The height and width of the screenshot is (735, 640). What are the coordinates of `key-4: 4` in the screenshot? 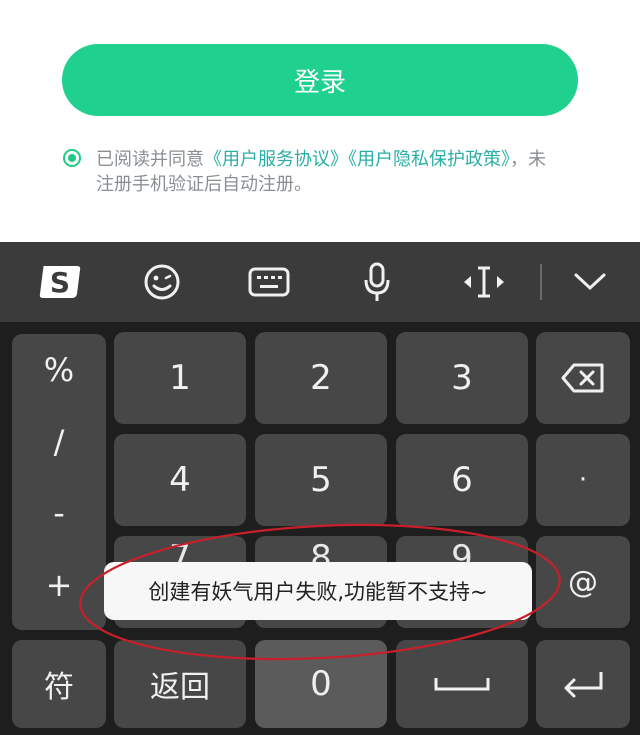 It's located at (180, 480).